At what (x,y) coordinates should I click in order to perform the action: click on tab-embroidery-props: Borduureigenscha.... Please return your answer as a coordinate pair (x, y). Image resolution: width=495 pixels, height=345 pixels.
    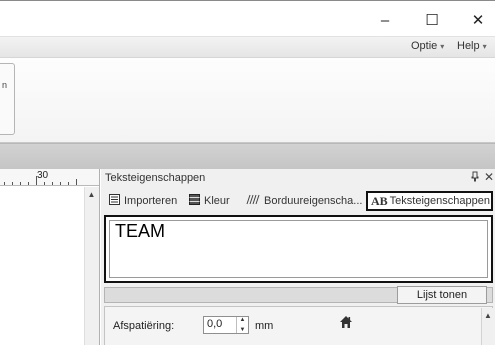
    Looking at the image, I should click on (304, 201).